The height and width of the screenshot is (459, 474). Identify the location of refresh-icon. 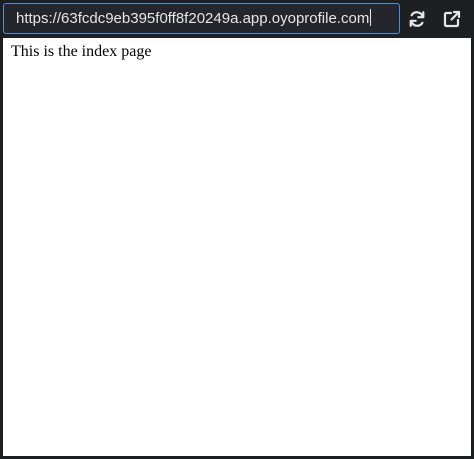
(417, 19).